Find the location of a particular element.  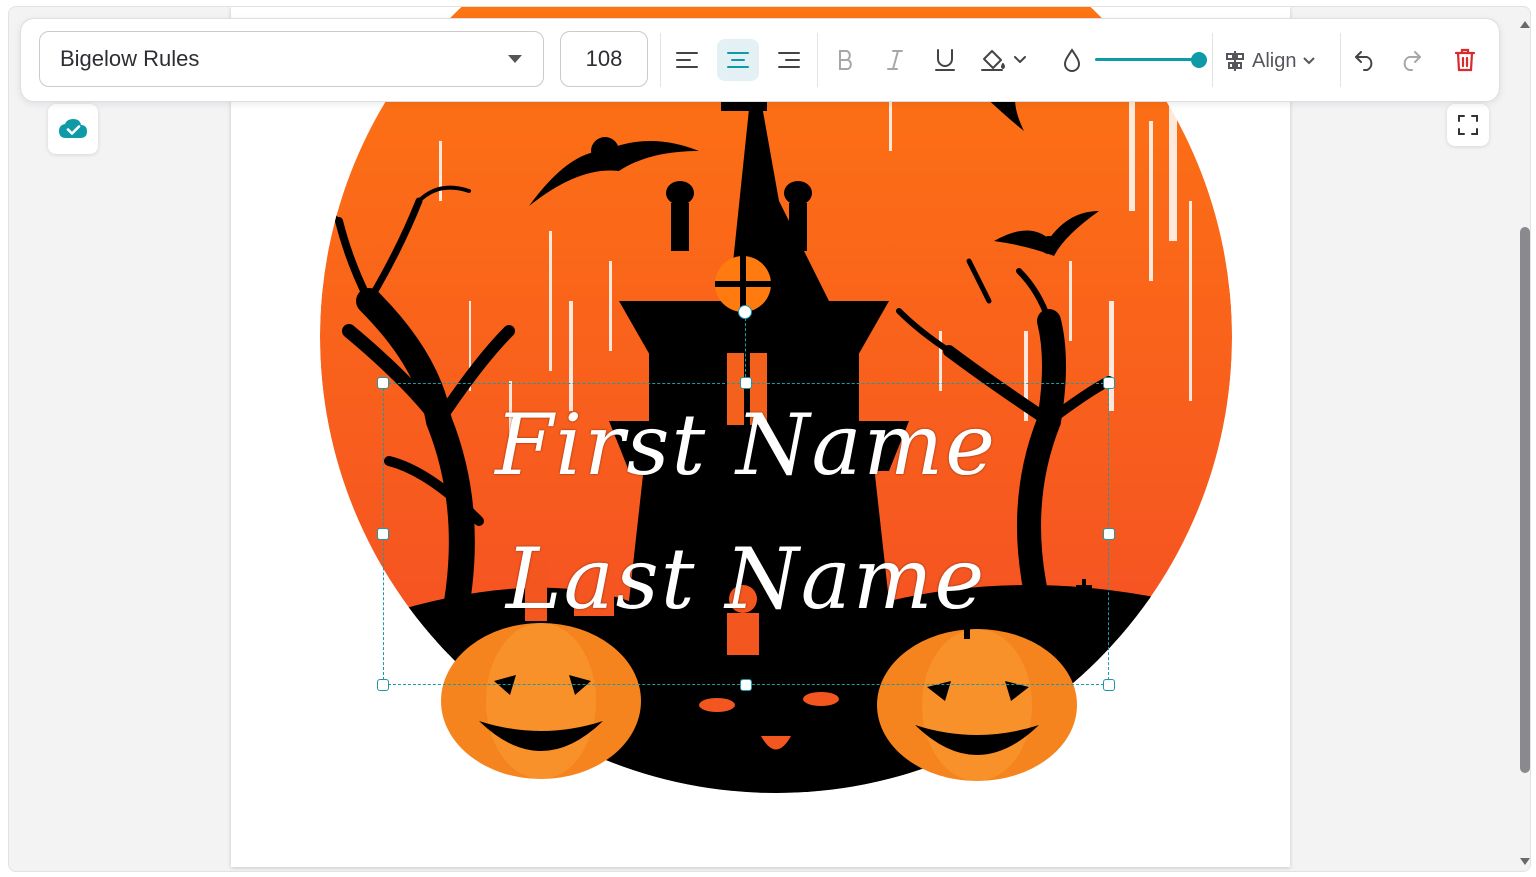

resize-handle-middle-right is located at coordinates (1109, 534).